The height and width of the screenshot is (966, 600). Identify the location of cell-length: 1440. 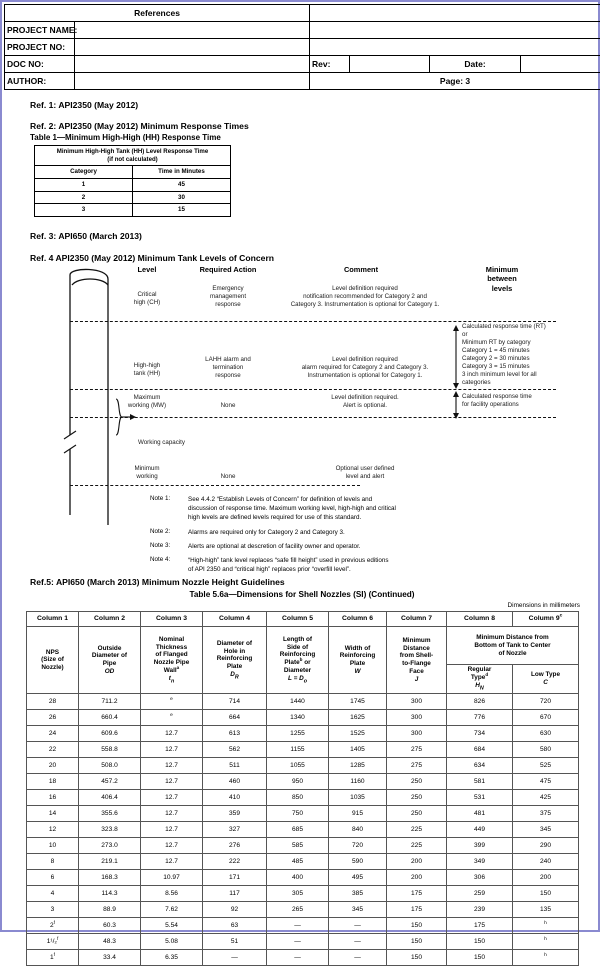
(297, 702).